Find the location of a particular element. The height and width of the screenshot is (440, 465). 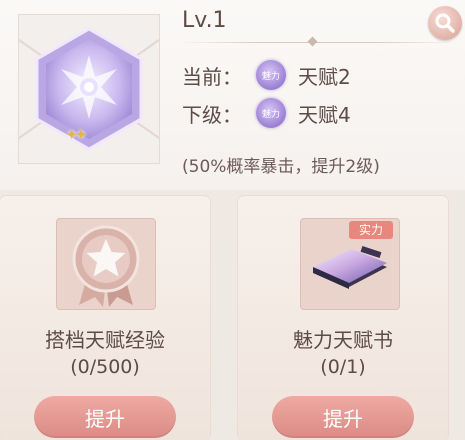

search-icon is located at coordinates (445, 23).